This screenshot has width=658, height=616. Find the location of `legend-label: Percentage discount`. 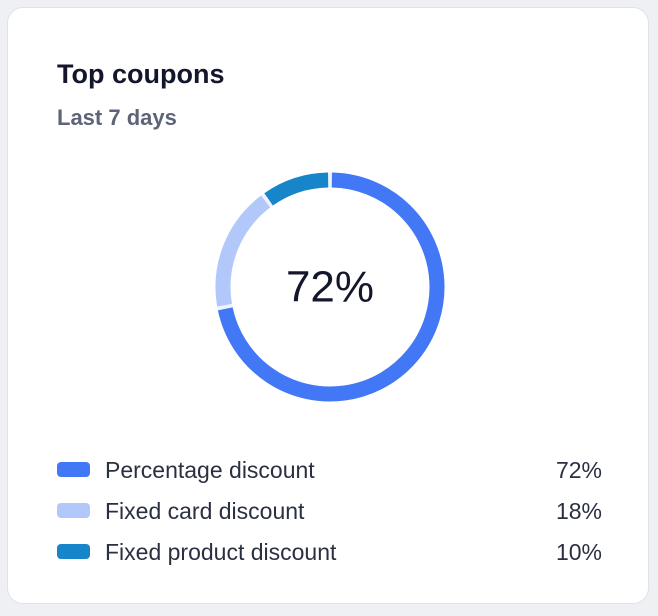

legend-label: Percentage discount is located at coordinates (210, 469).